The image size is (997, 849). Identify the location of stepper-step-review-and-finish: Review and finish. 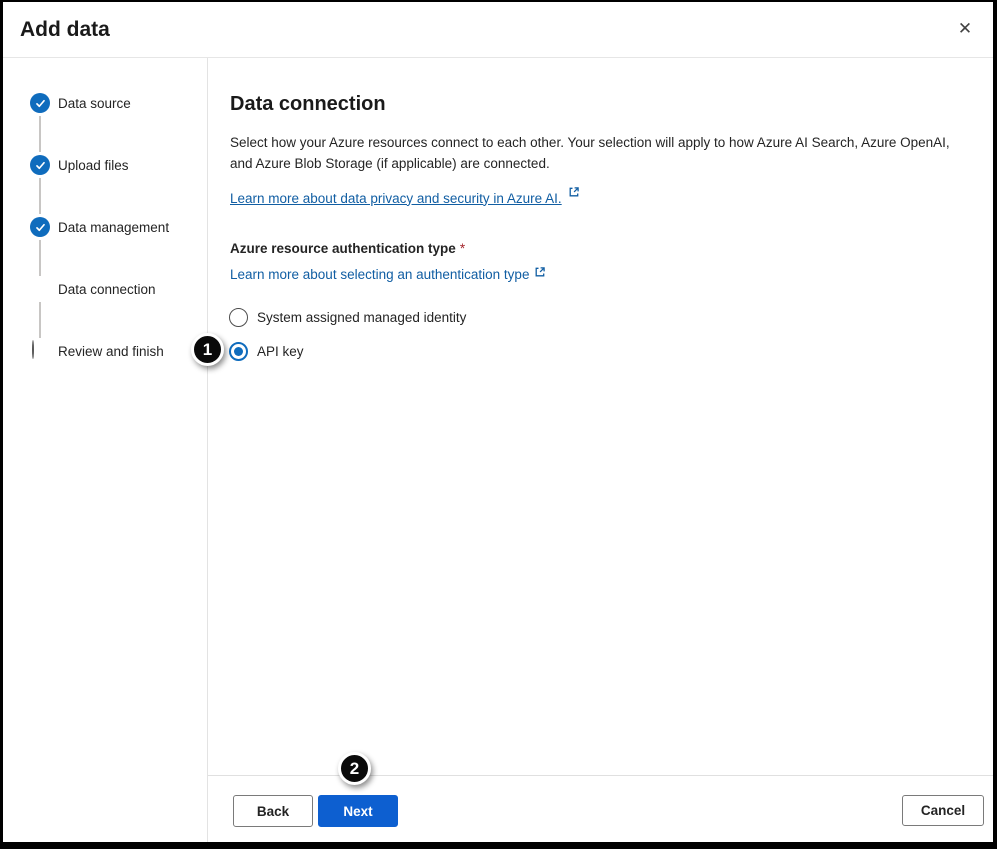
(97, 350).